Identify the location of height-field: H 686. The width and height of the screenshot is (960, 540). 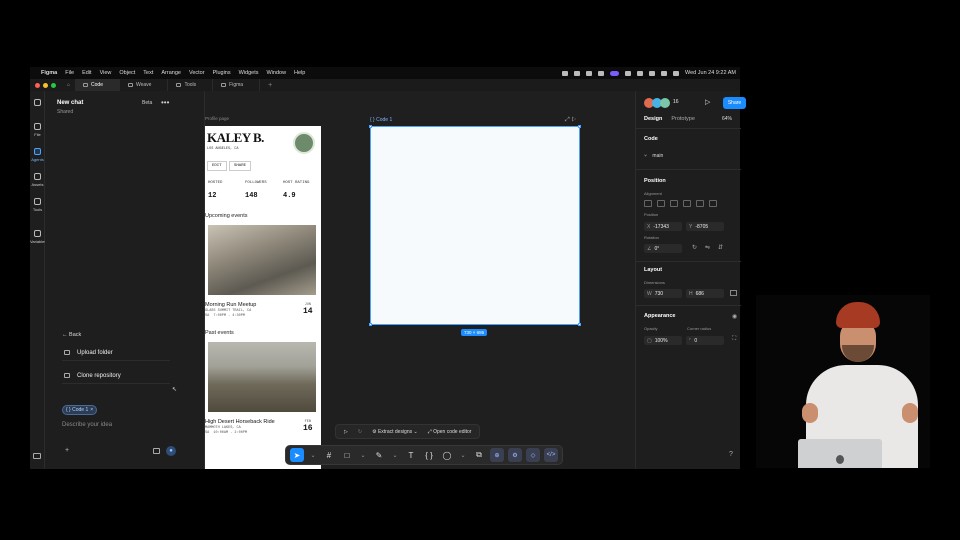
(705, 293).